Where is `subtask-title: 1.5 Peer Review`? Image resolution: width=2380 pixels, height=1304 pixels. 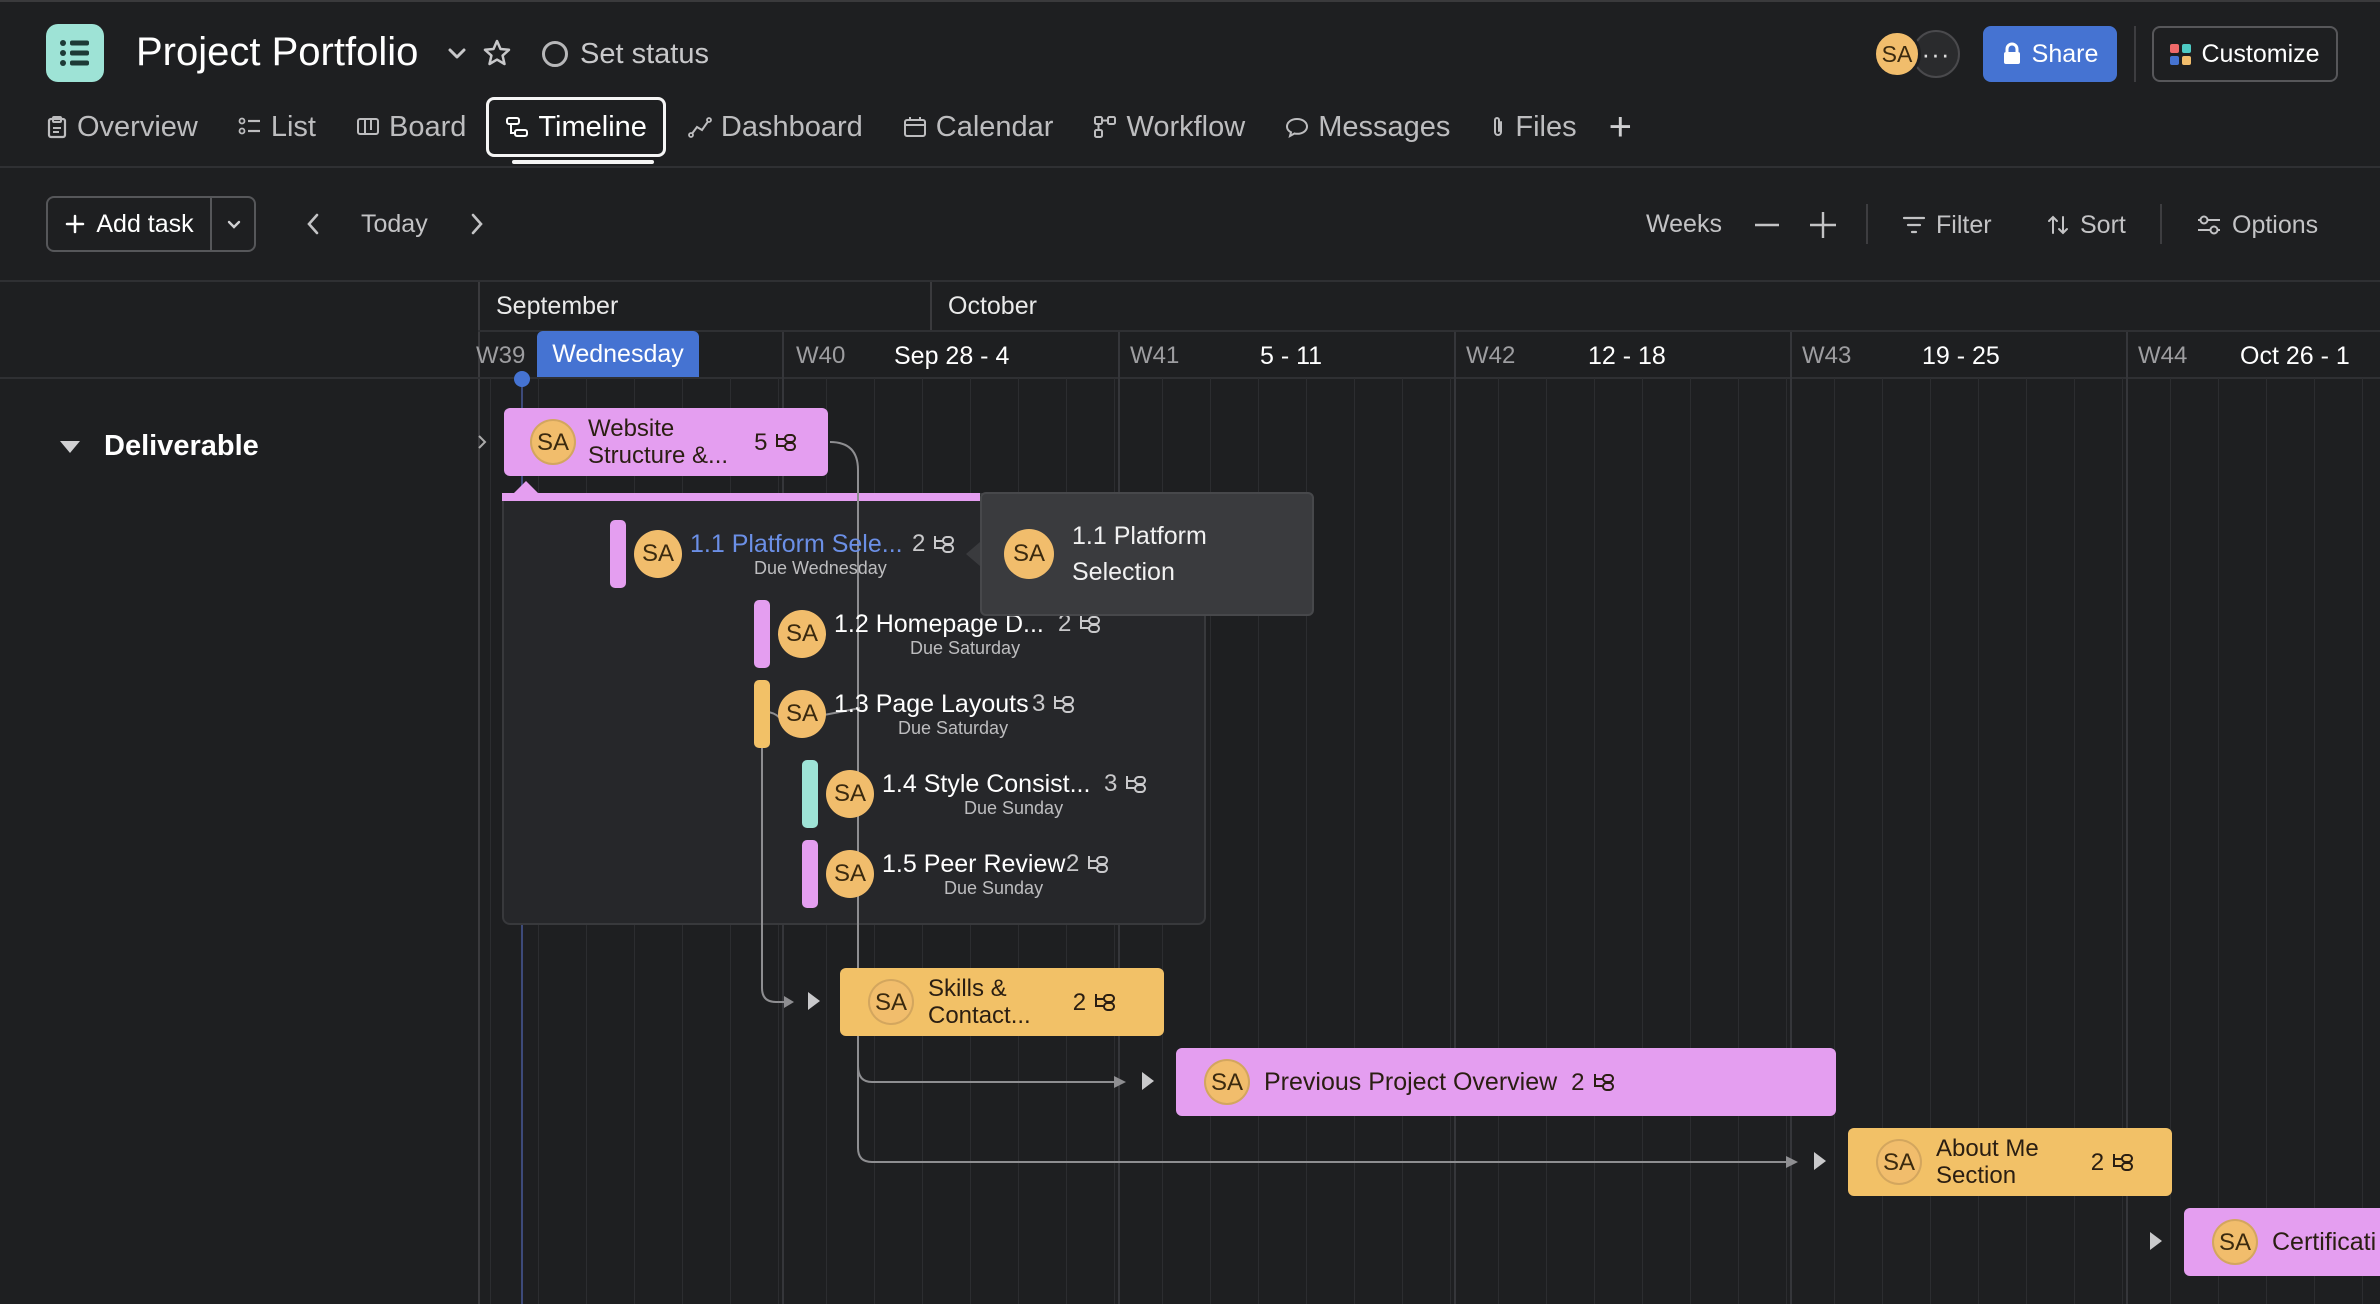
subtask-title: 1.5 Peer Review is located at coordinates (973, 864).